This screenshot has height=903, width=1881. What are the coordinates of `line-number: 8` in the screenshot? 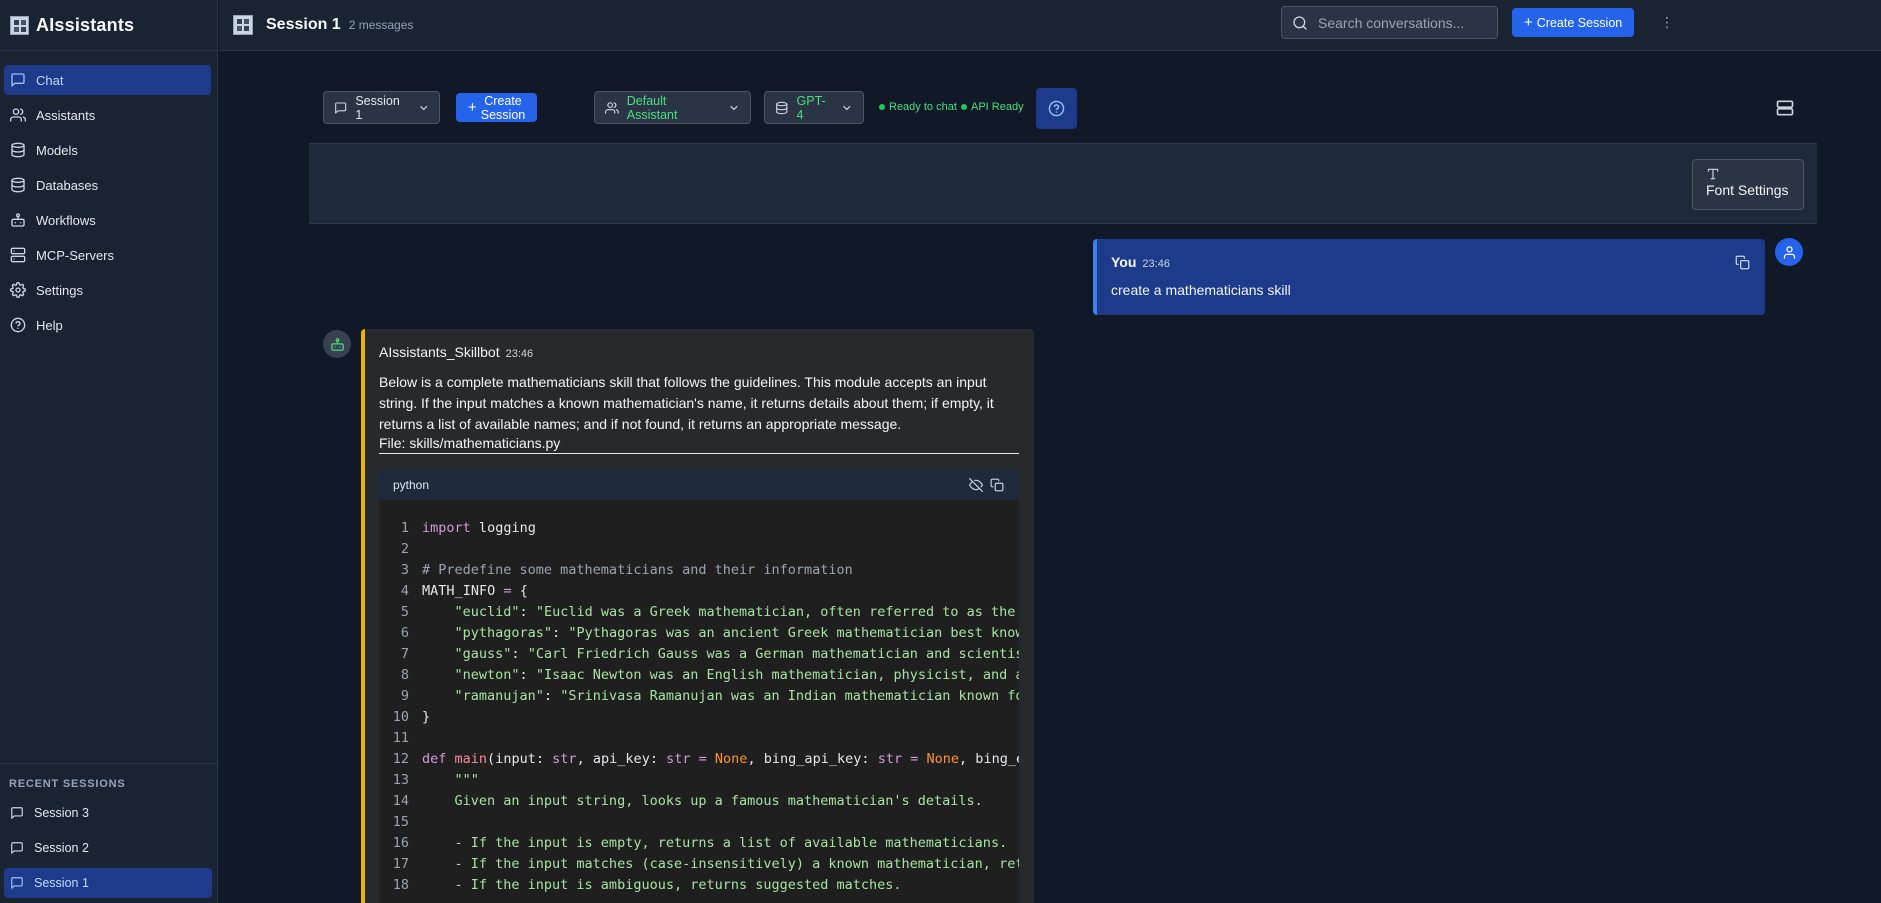 It's located at (404, 675).